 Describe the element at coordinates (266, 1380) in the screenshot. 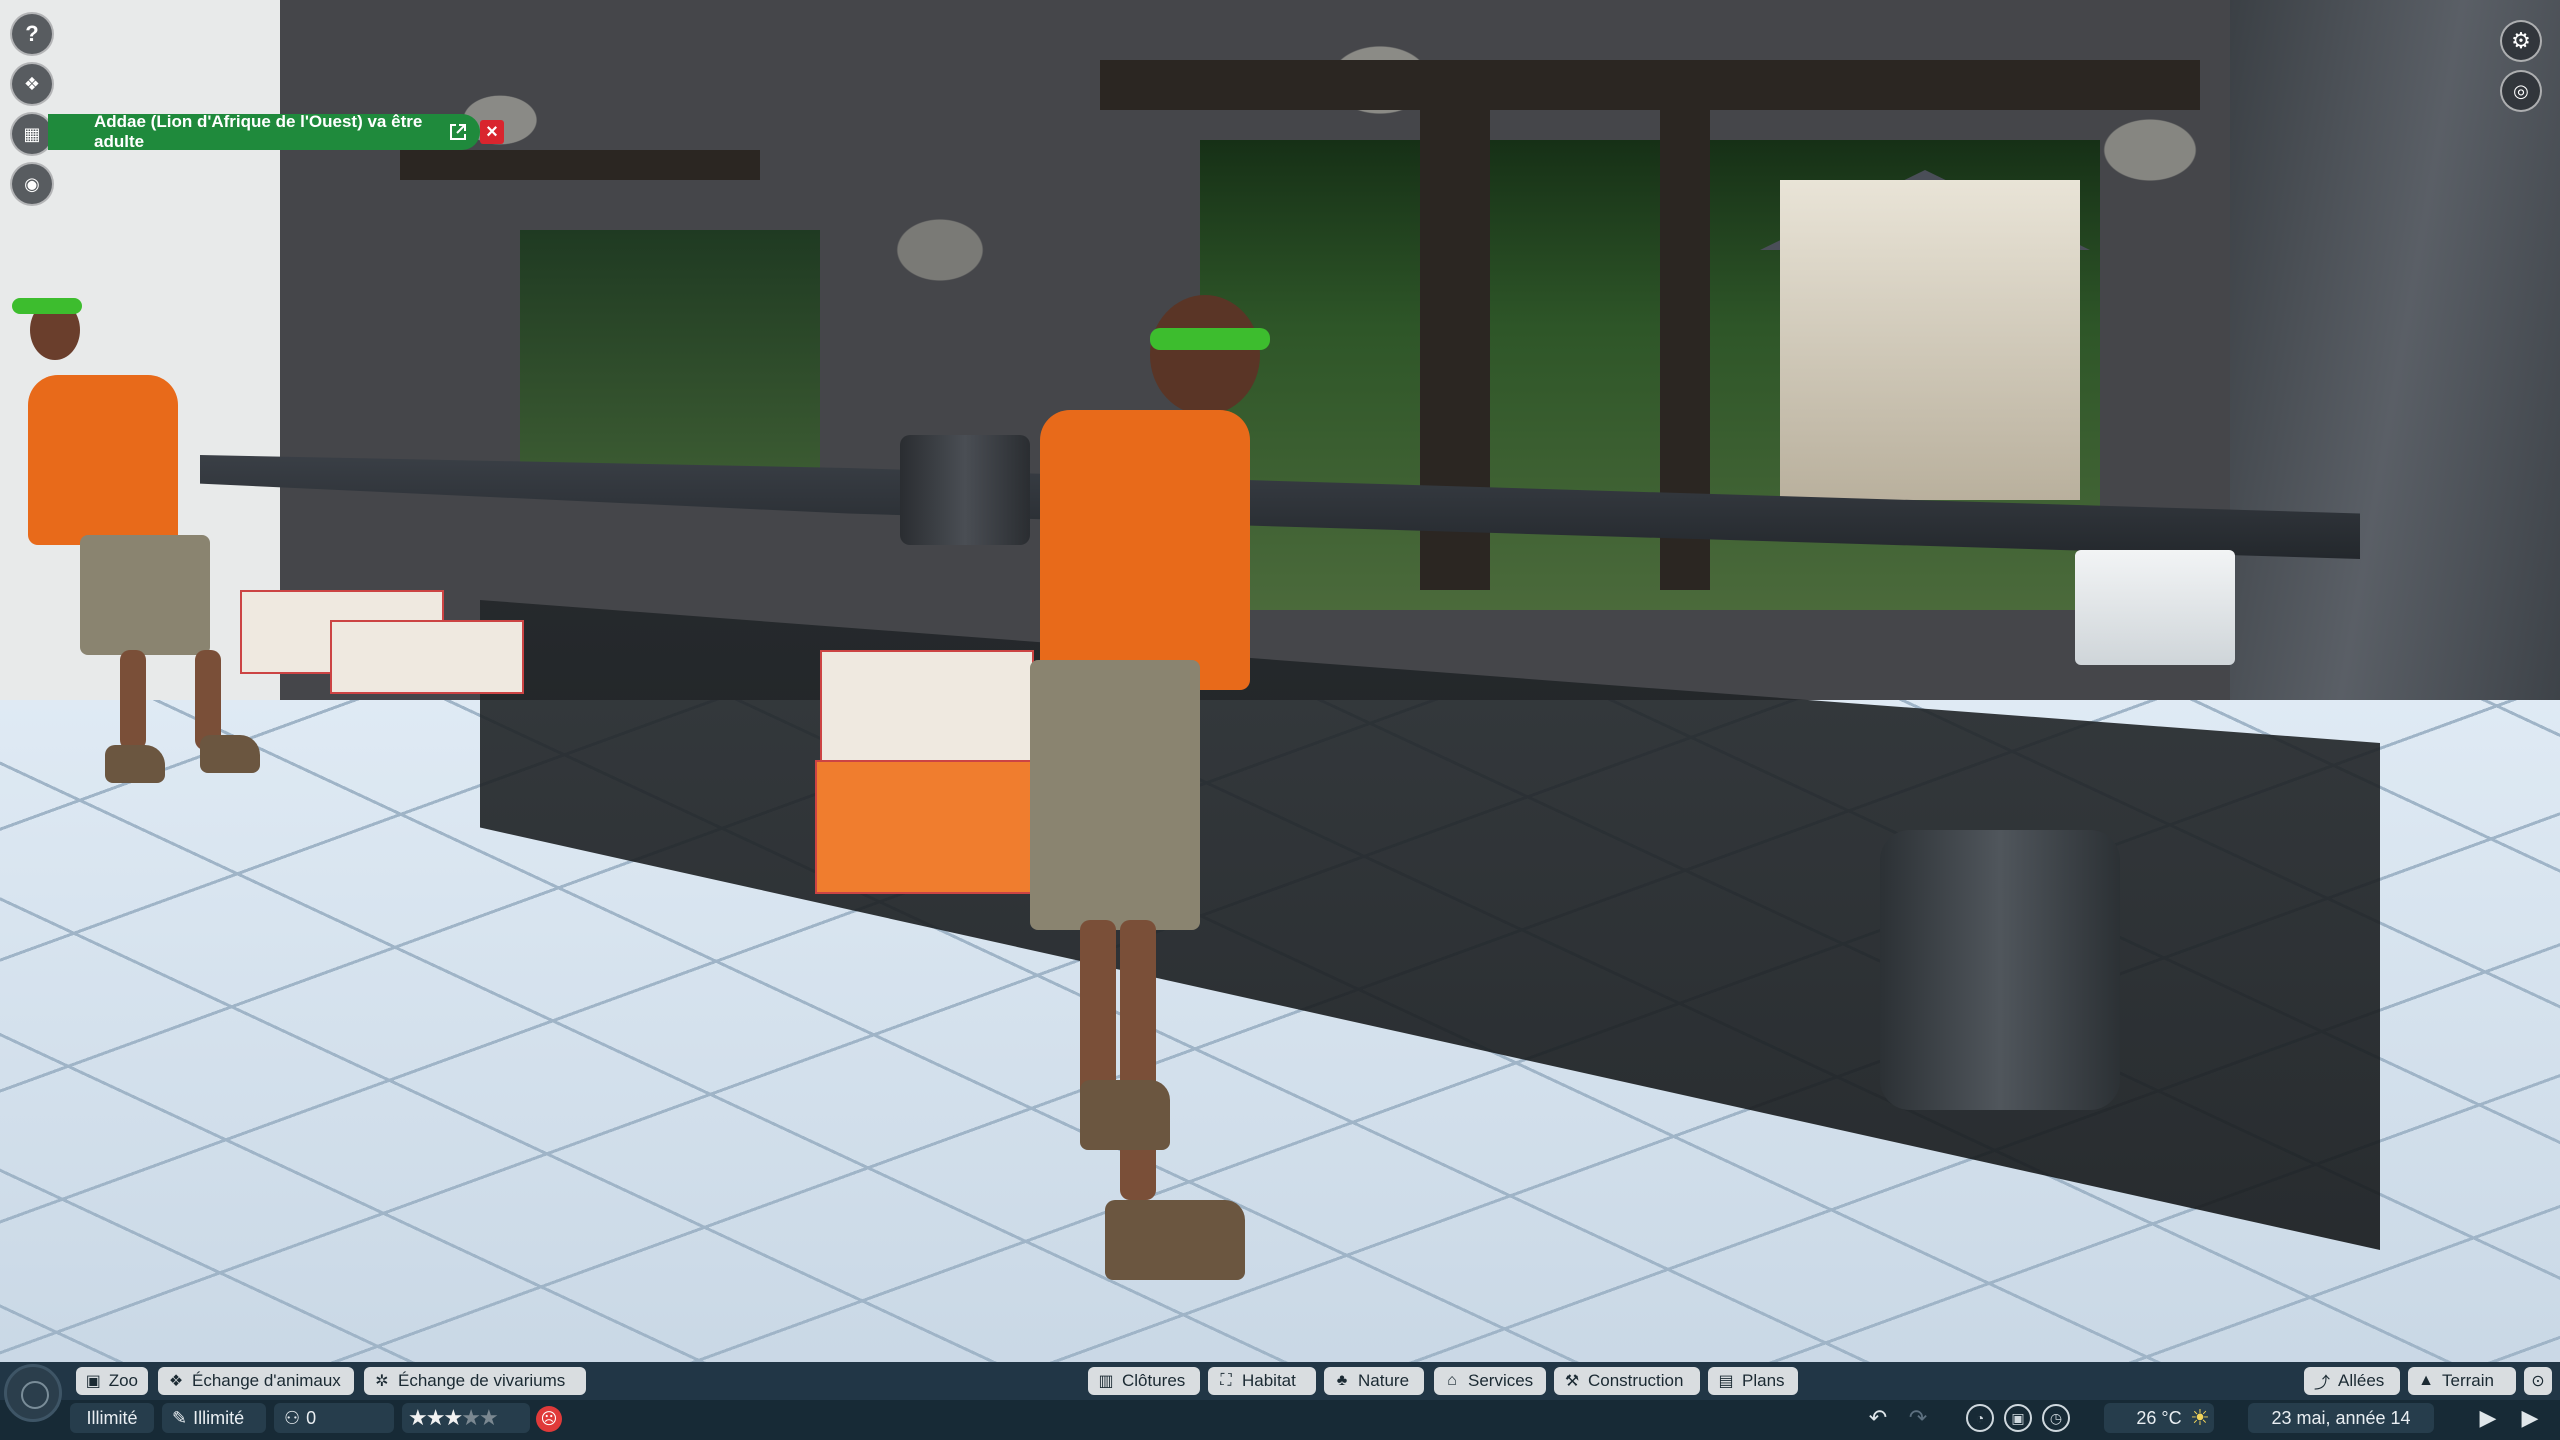

I see `animal-trade-label: Échange d'animaux` at that location.